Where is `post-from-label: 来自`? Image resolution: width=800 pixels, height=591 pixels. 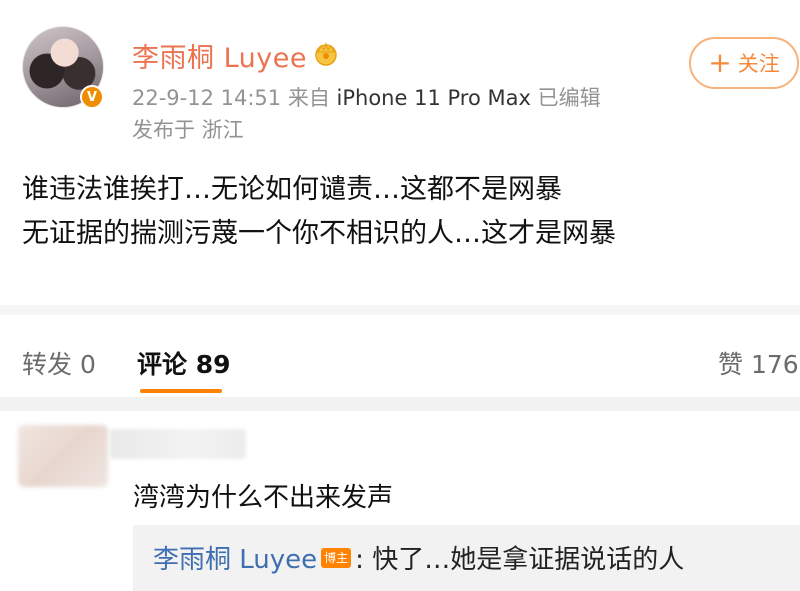
post-from-label: 来自 is located at coordinates (308, 98).